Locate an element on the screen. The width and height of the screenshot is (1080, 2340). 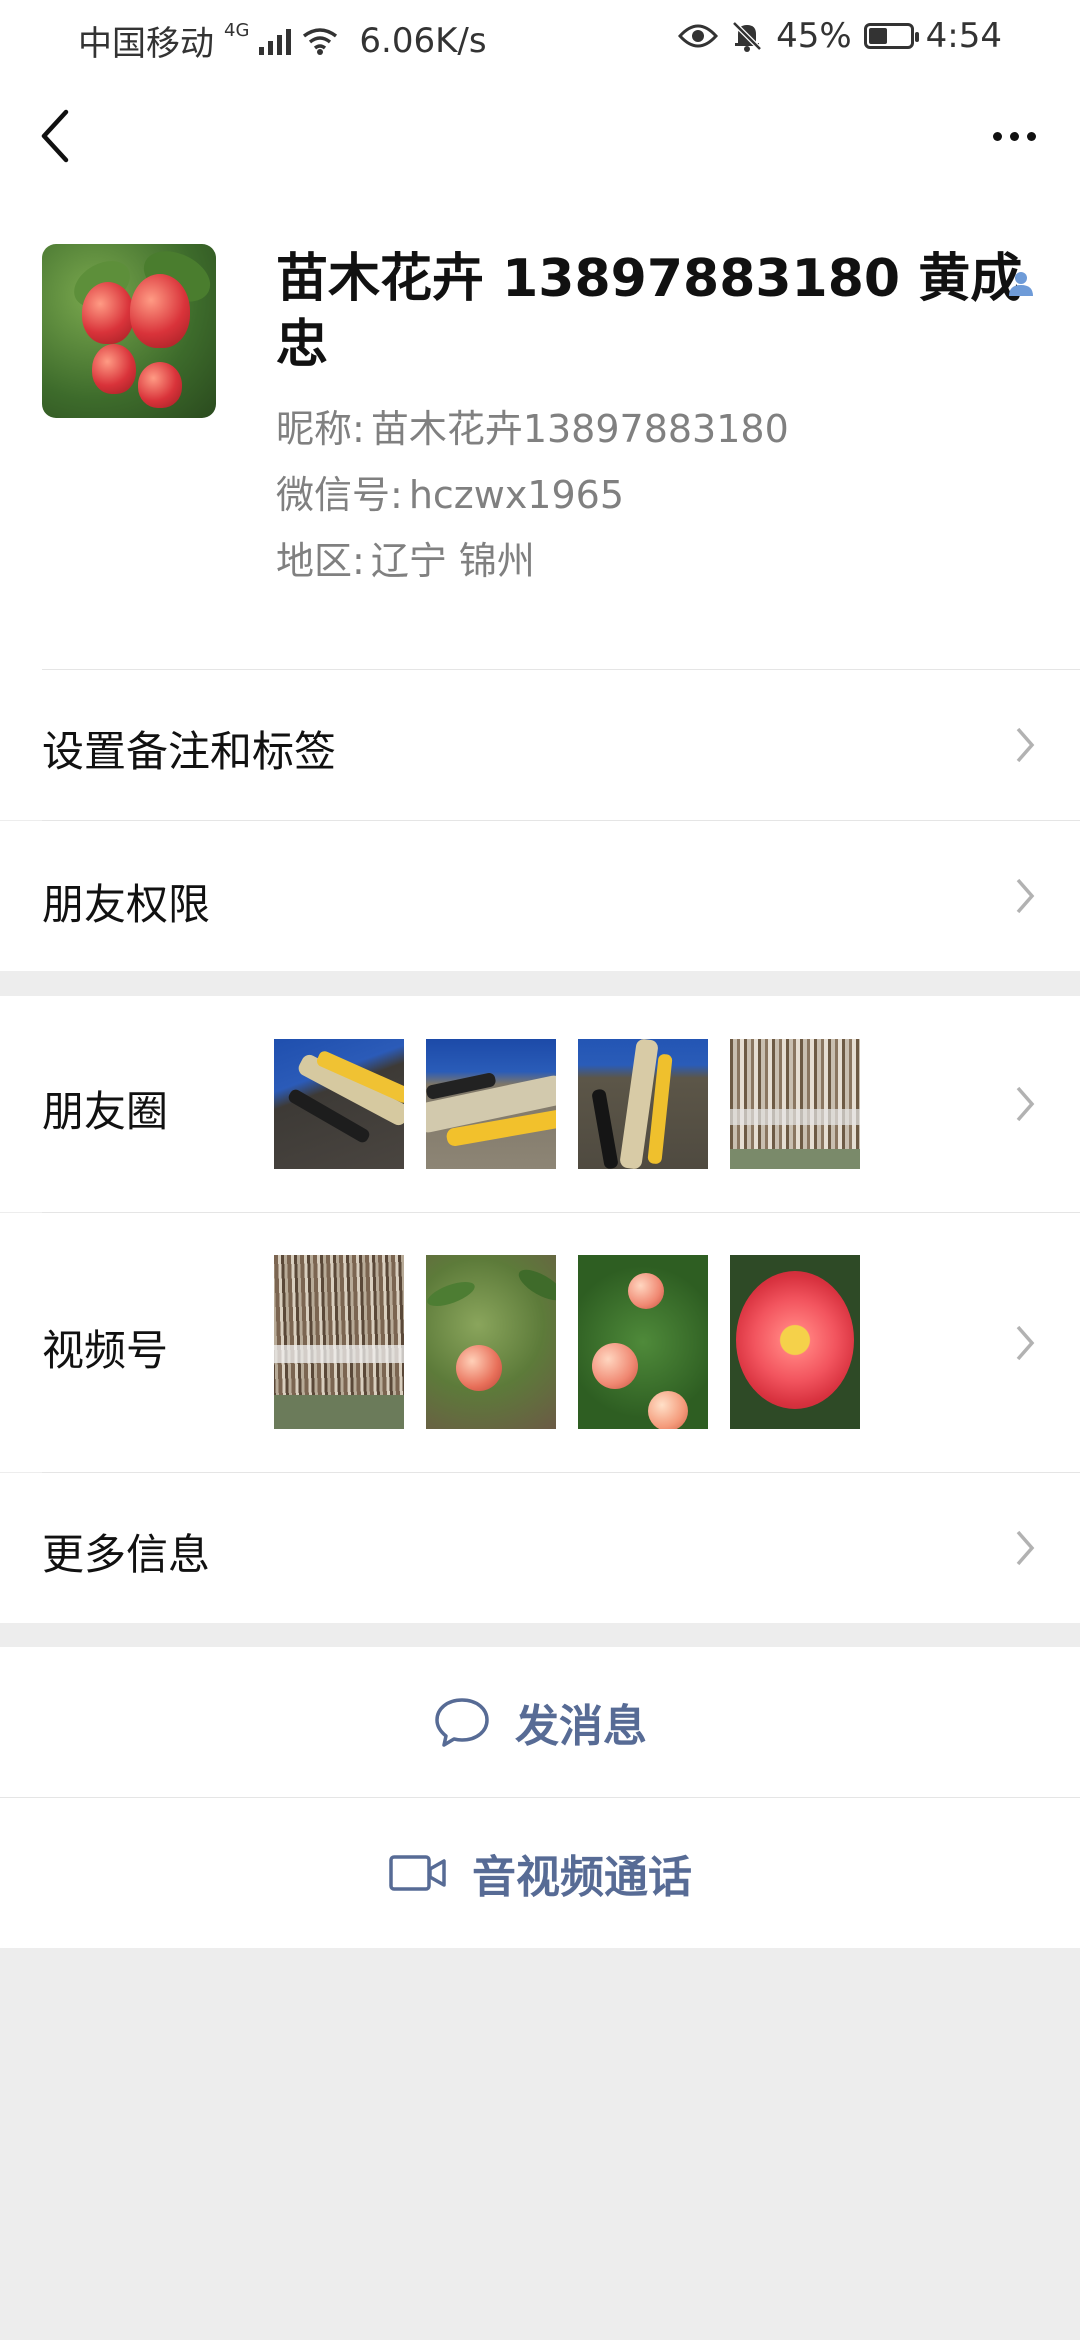
region-value: 辽宁 锦州 is located at coordinates (452, 561).